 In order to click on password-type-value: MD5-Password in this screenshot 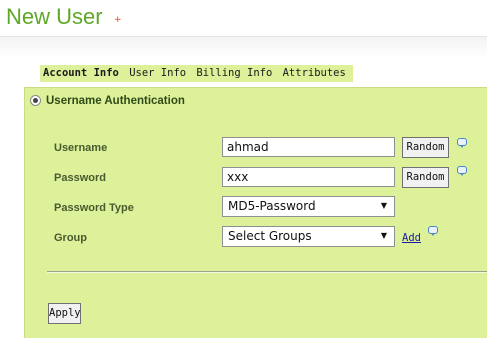, I will do `click(272, 206)`.